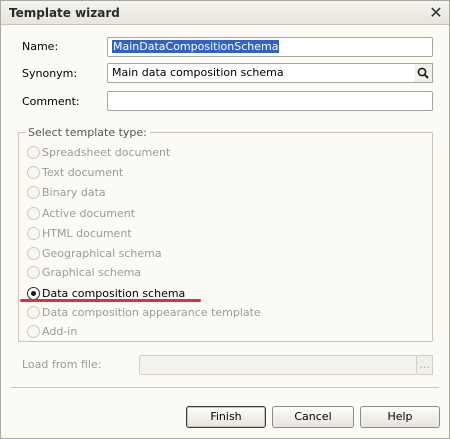 The height and width of the screenshot is (439, 450). What do you see at coordinates (60, 331) in the screenshot?
I see `radio-label: Add-in` at bounding box center [60, 331].